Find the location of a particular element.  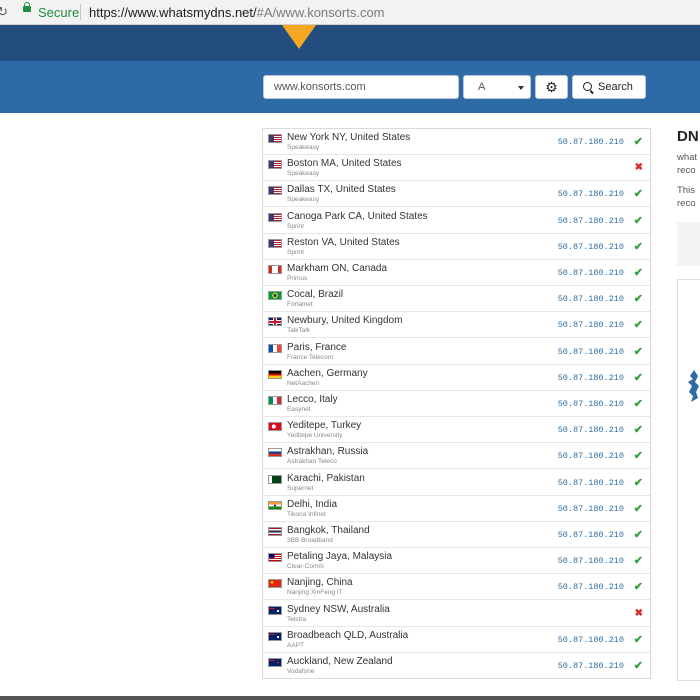

result-location: Boston MA, United States is located at coordinates (344, 164).